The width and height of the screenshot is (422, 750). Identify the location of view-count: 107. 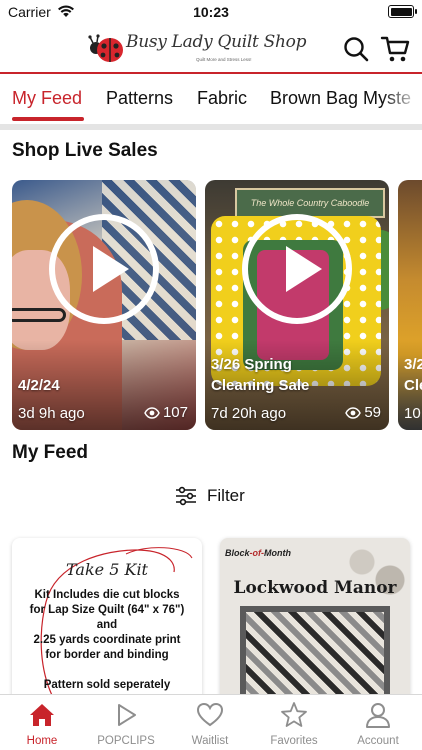
(166, 412).